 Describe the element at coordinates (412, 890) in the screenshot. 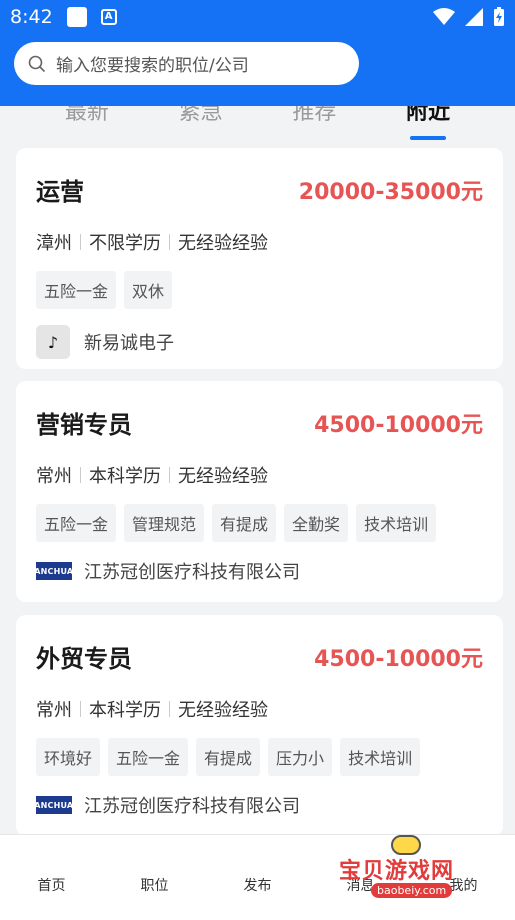

I see `watermark-url: baobeiy.com` at that location.